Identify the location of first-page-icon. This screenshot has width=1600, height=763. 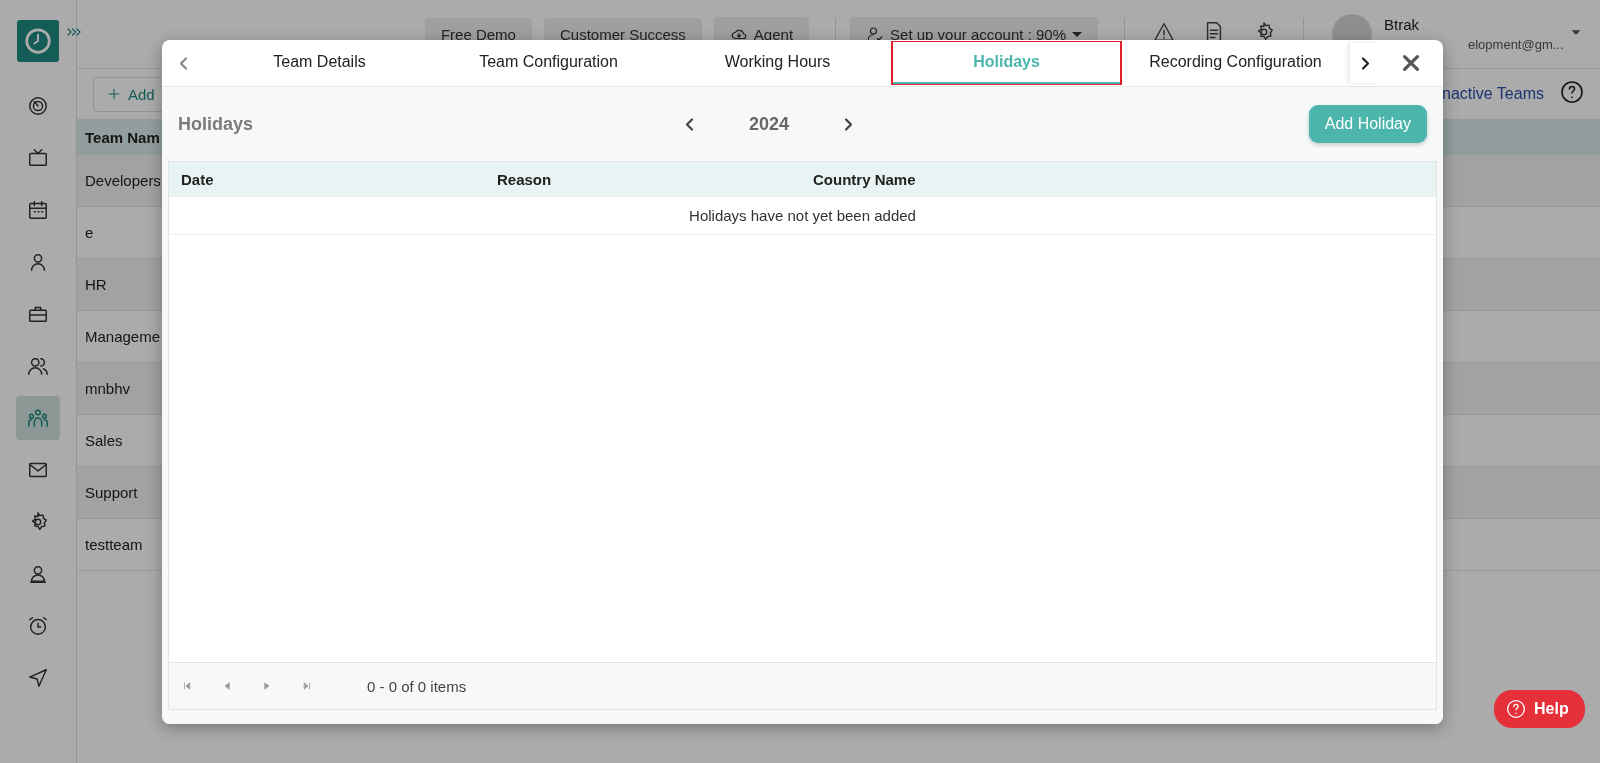
(187, 686).